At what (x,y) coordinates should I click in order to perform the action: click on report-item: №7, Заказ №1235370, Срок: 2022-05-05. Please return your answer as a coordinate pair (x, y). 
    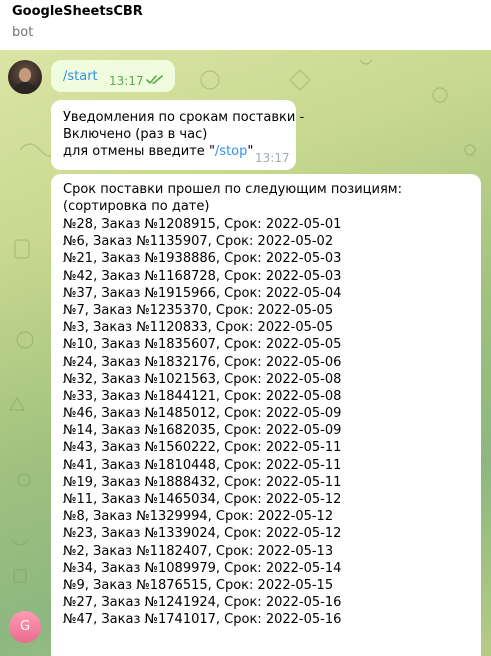
    Looking at the image, I should click on (198, 310).